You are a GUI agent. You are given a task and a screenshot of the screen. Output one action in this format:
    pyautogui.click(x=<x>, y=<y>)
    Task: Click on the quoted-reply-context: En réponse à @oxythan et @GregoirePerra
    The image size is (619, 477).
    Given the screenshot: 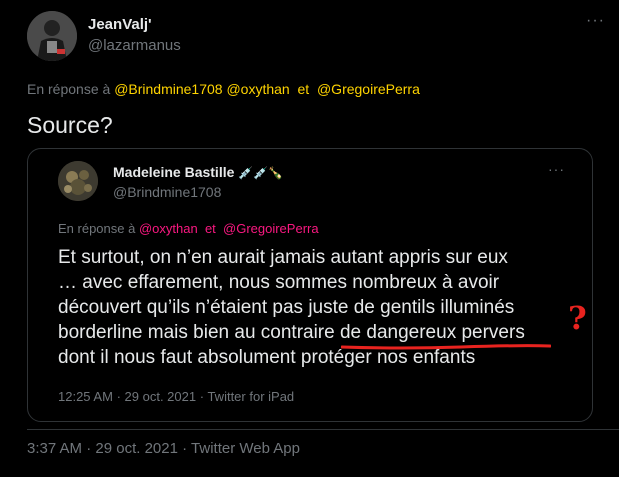 What is the action you would take?
    pyautogui.click(x=188, y=228)
    